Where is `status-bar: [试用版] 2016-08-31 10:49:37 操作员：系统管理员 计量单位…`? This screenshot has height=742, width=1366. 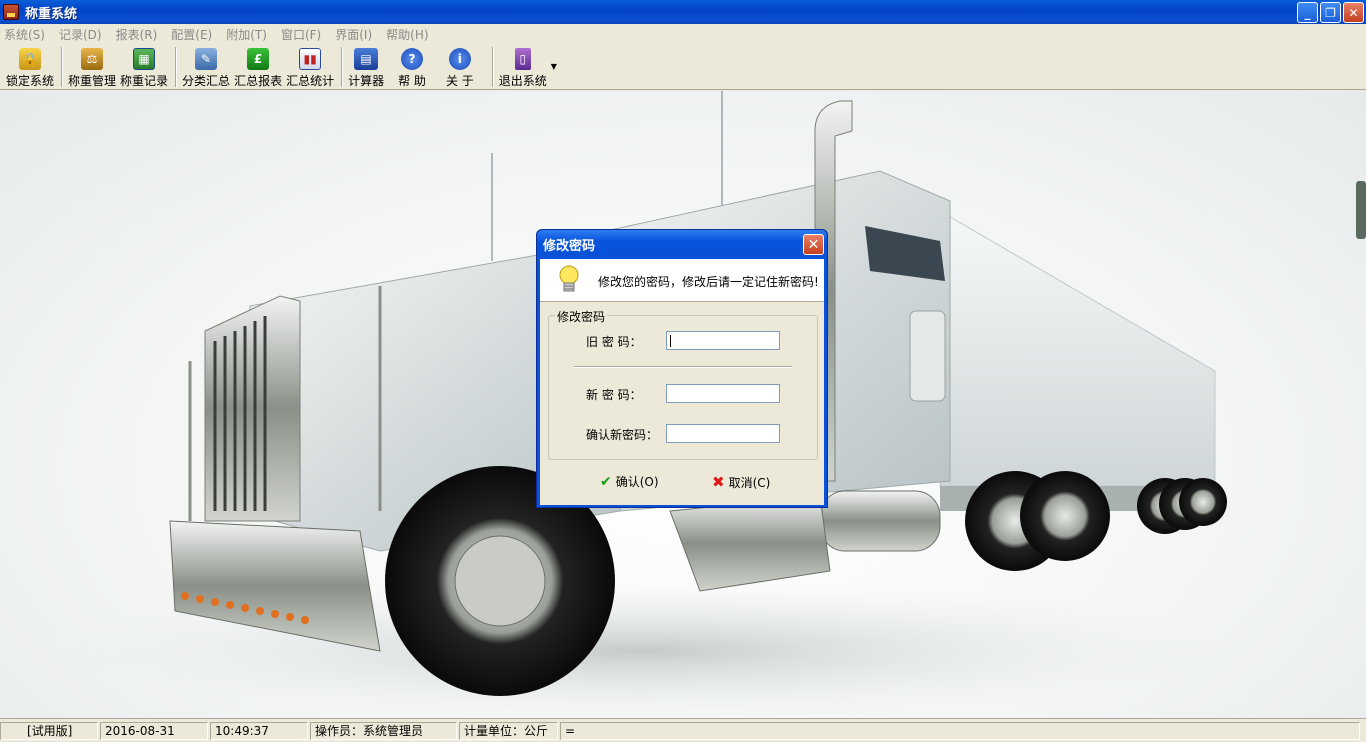 status-bar: [试用版] 2016-08-31 10:49:37 操作员：系统管理员 计量单位… is located at coordinates (683, 730).